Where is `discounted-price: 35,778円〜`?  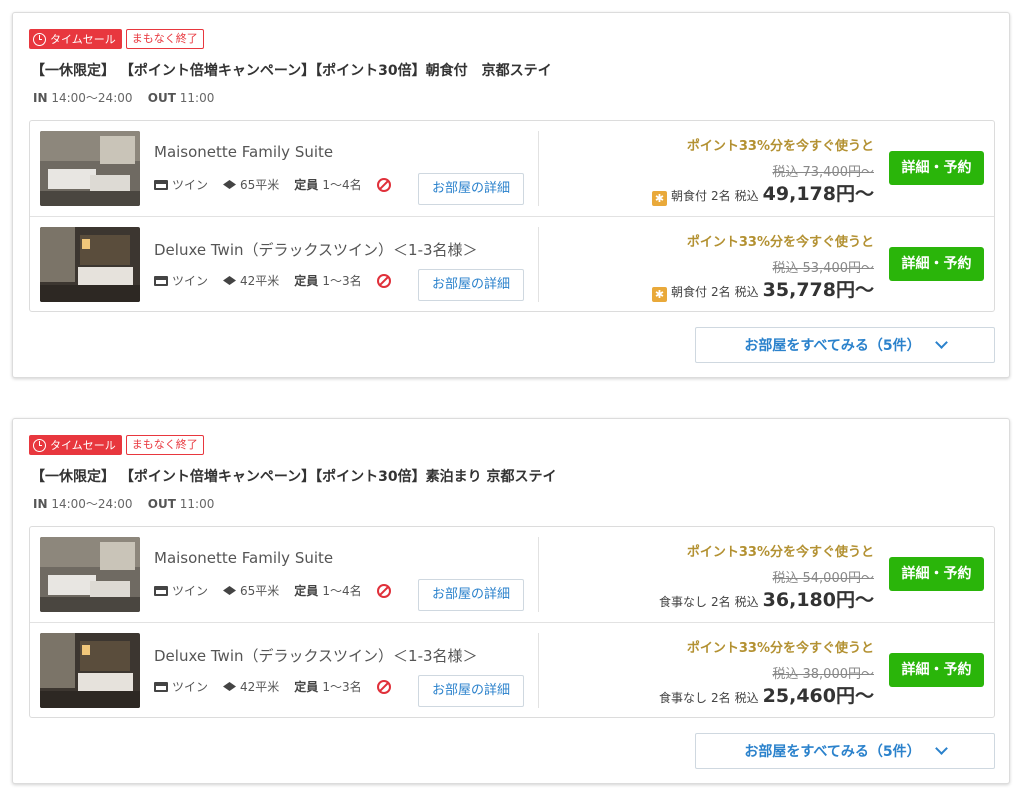
discounted-price: 35,778円〜 is located at coordinates (818, 290).